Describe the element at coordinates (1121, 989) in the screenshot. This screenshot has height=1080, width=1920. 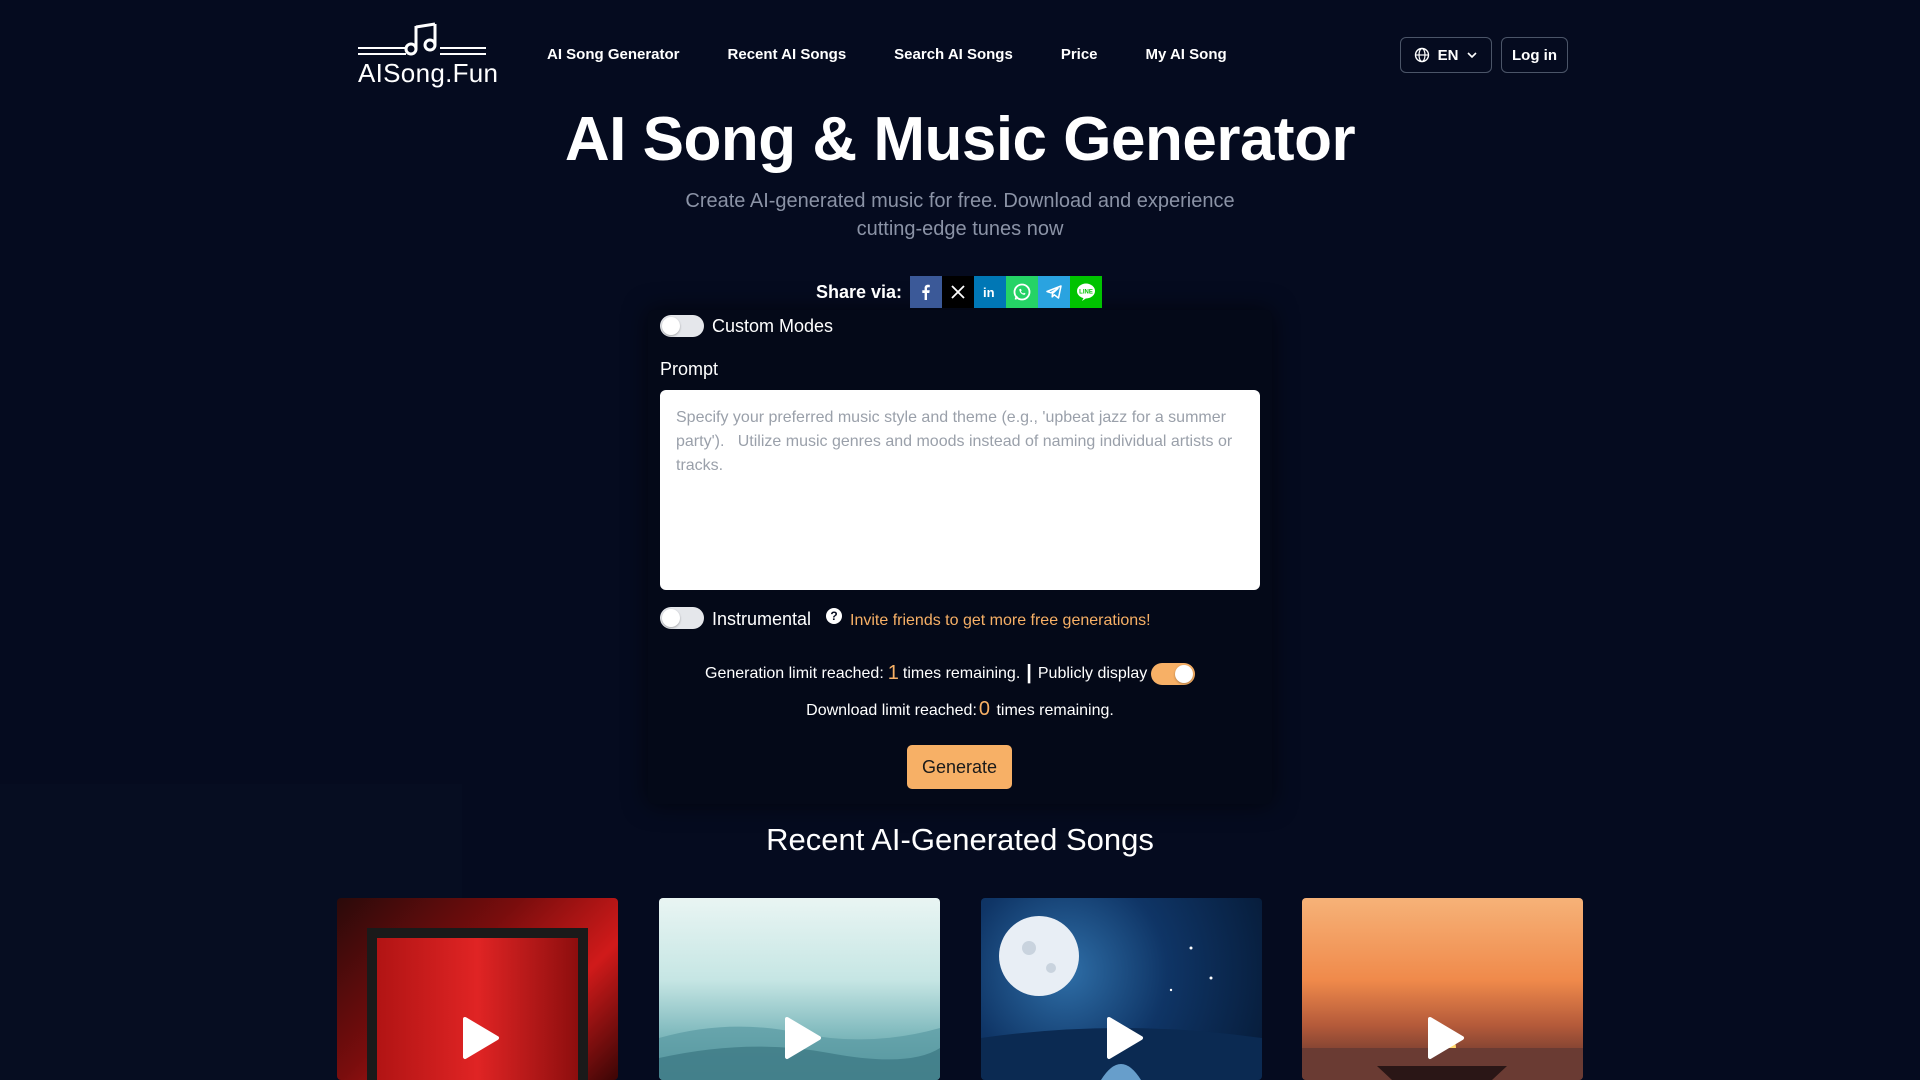
I see `song-card-moon` at that location.